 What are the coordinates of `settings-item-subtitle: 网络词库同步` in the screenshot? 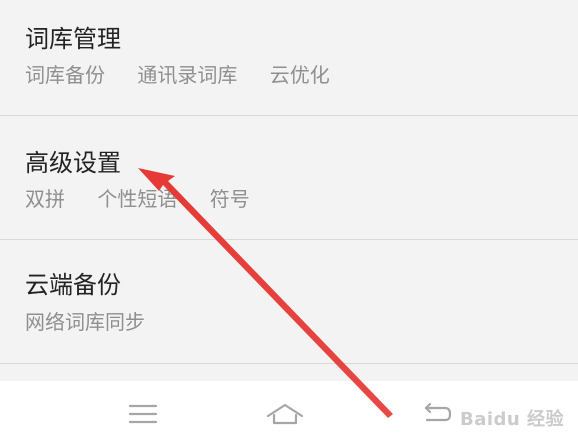 It's located at (85, 322).